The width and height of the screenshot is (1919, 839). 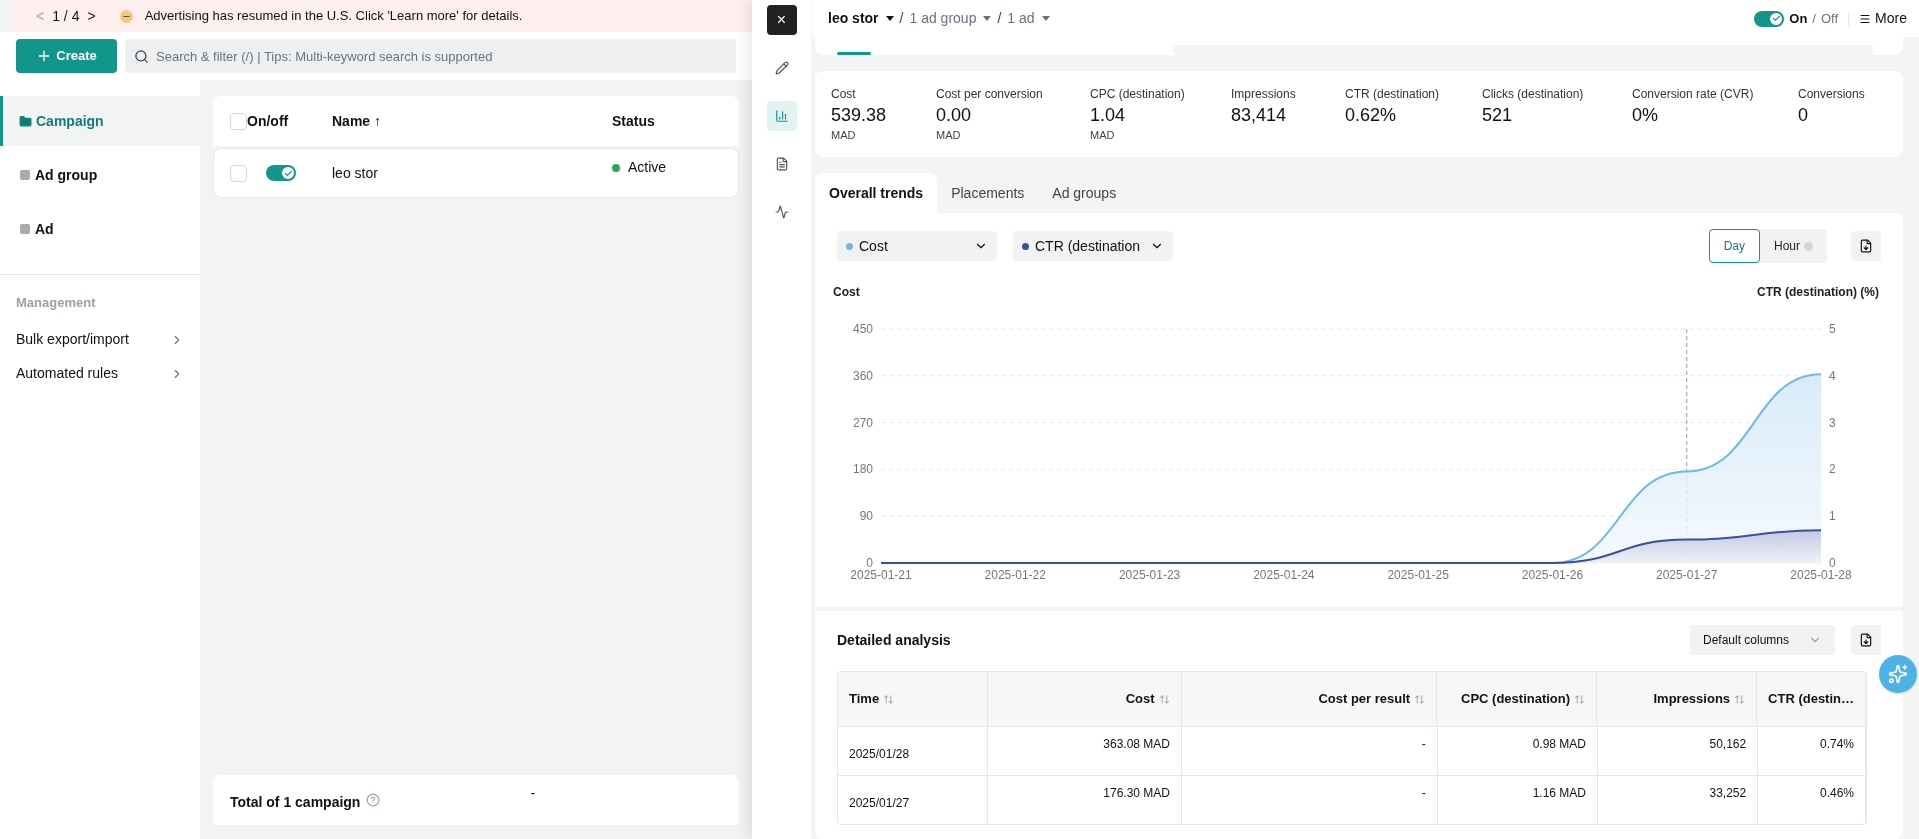 What do you see at coordinates (1533, 94) in the screenshot?
I see `stat-label: Clicks (destination)` at bounding box center [1533, 94].